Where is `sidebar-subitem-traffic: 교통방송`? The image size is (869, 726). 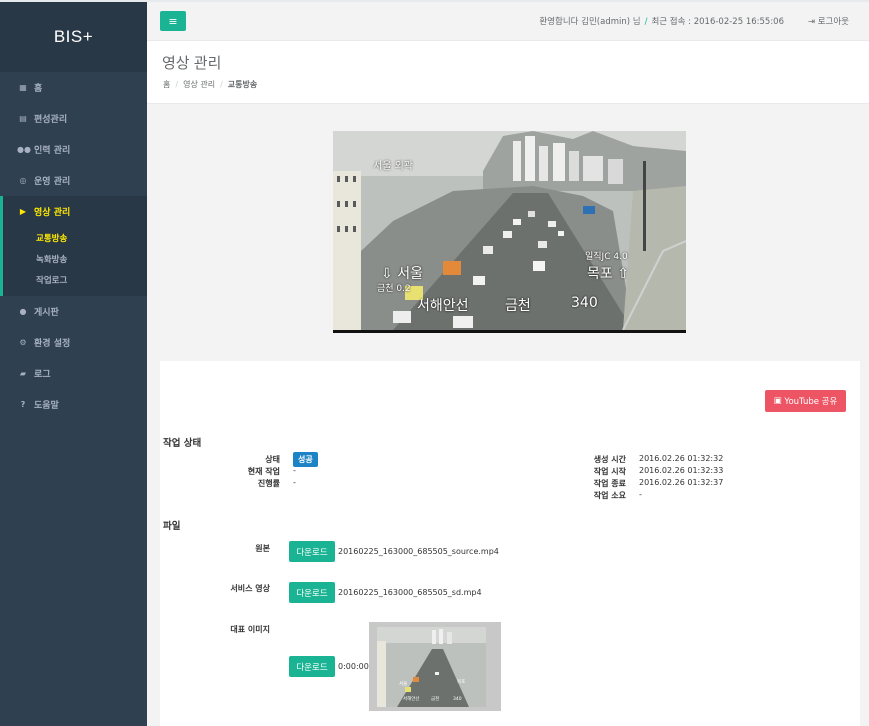
sidebar-subitem-traffic: 교통방송 is located at coordinates (73, 237).